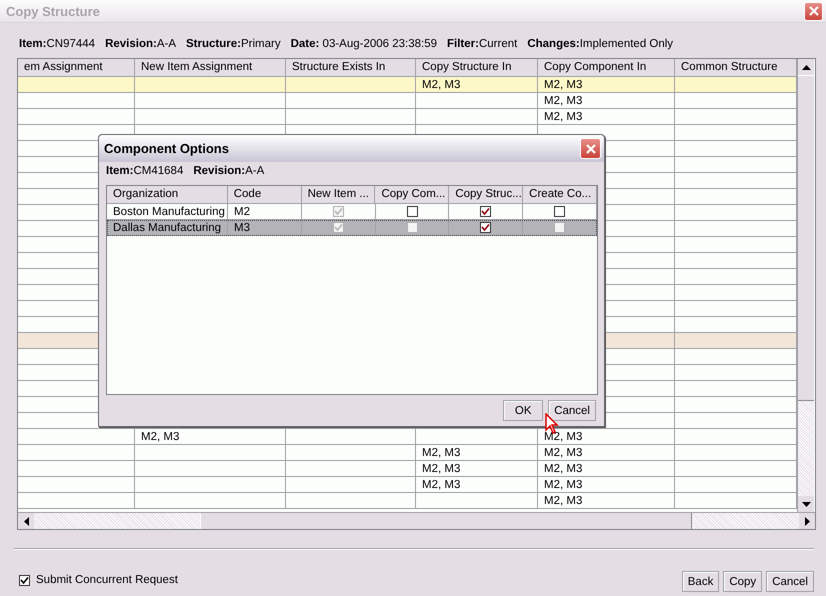 The height and width of the screenshot is (596, 826). I want to click on footer-button: Copy, so click(742, 581).